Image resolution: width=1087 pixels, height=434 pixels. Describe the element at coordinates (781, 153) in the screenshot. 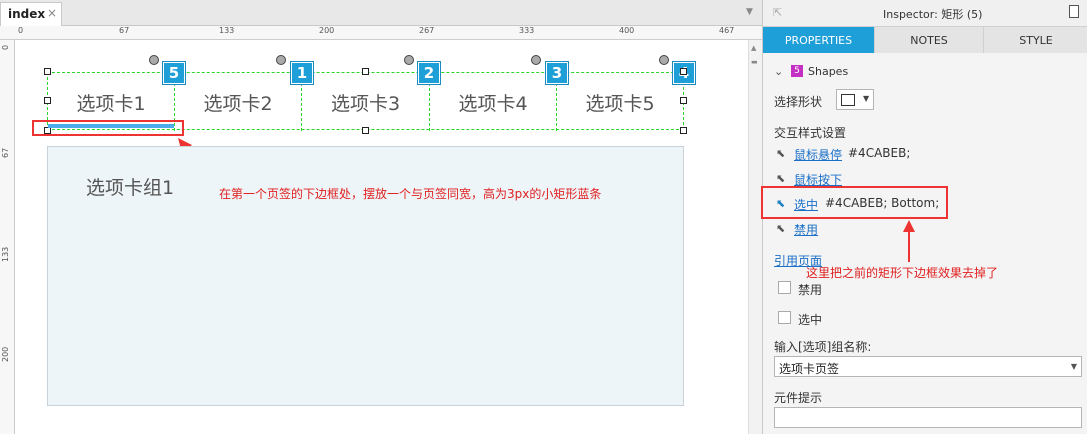

I see `cursor-hover-icon: ⬉` at that location.